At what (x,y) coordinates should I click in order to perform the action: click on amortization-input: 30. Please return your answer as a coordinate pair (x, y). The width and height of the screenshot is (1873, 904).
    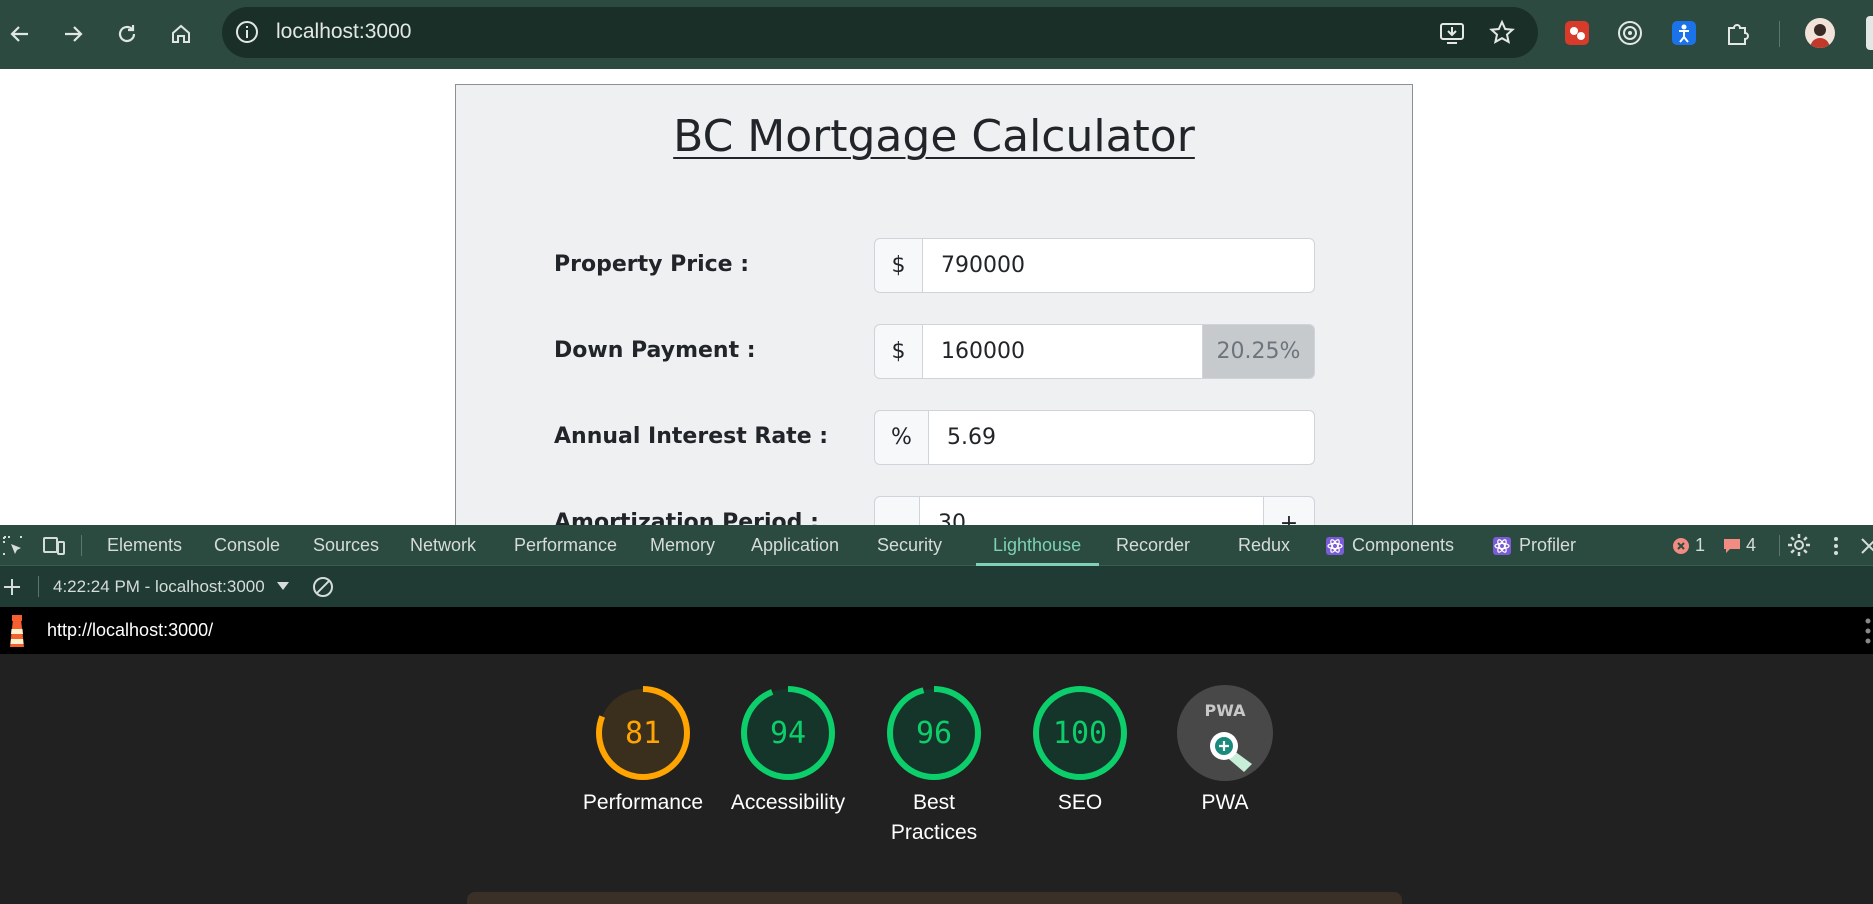
    Looking at the image, I should click on (1092, 510).